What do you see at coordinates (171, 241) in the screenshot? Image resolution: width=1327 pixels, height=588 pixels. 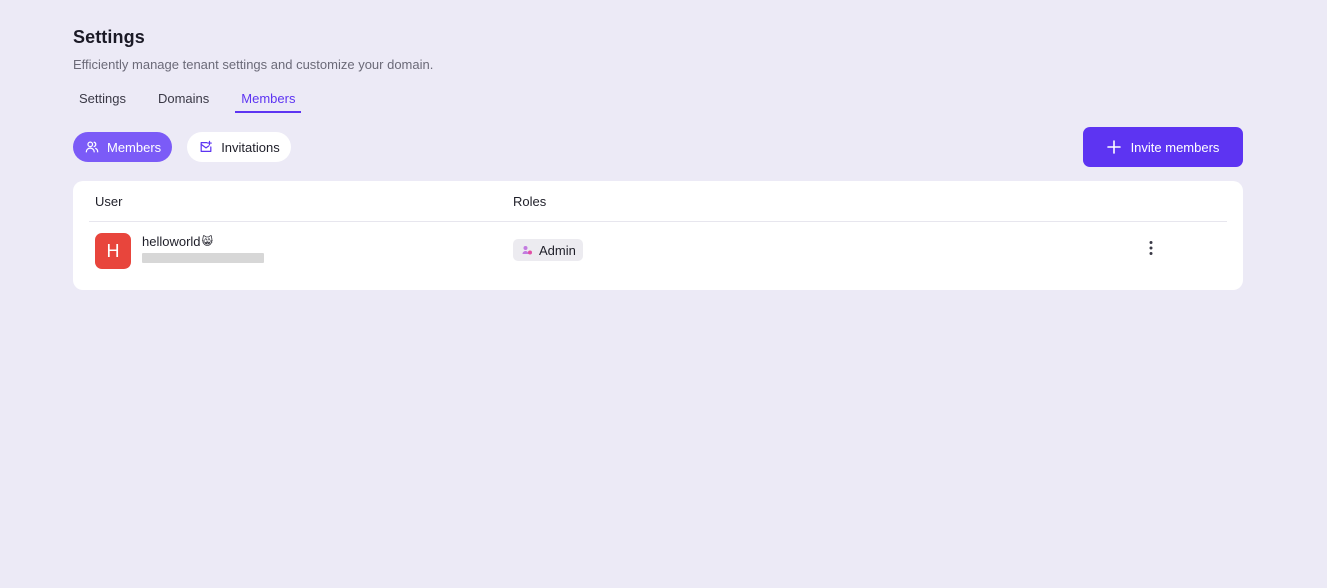 I see `user-name-text: helloworld` at bounding box center [171, 241].